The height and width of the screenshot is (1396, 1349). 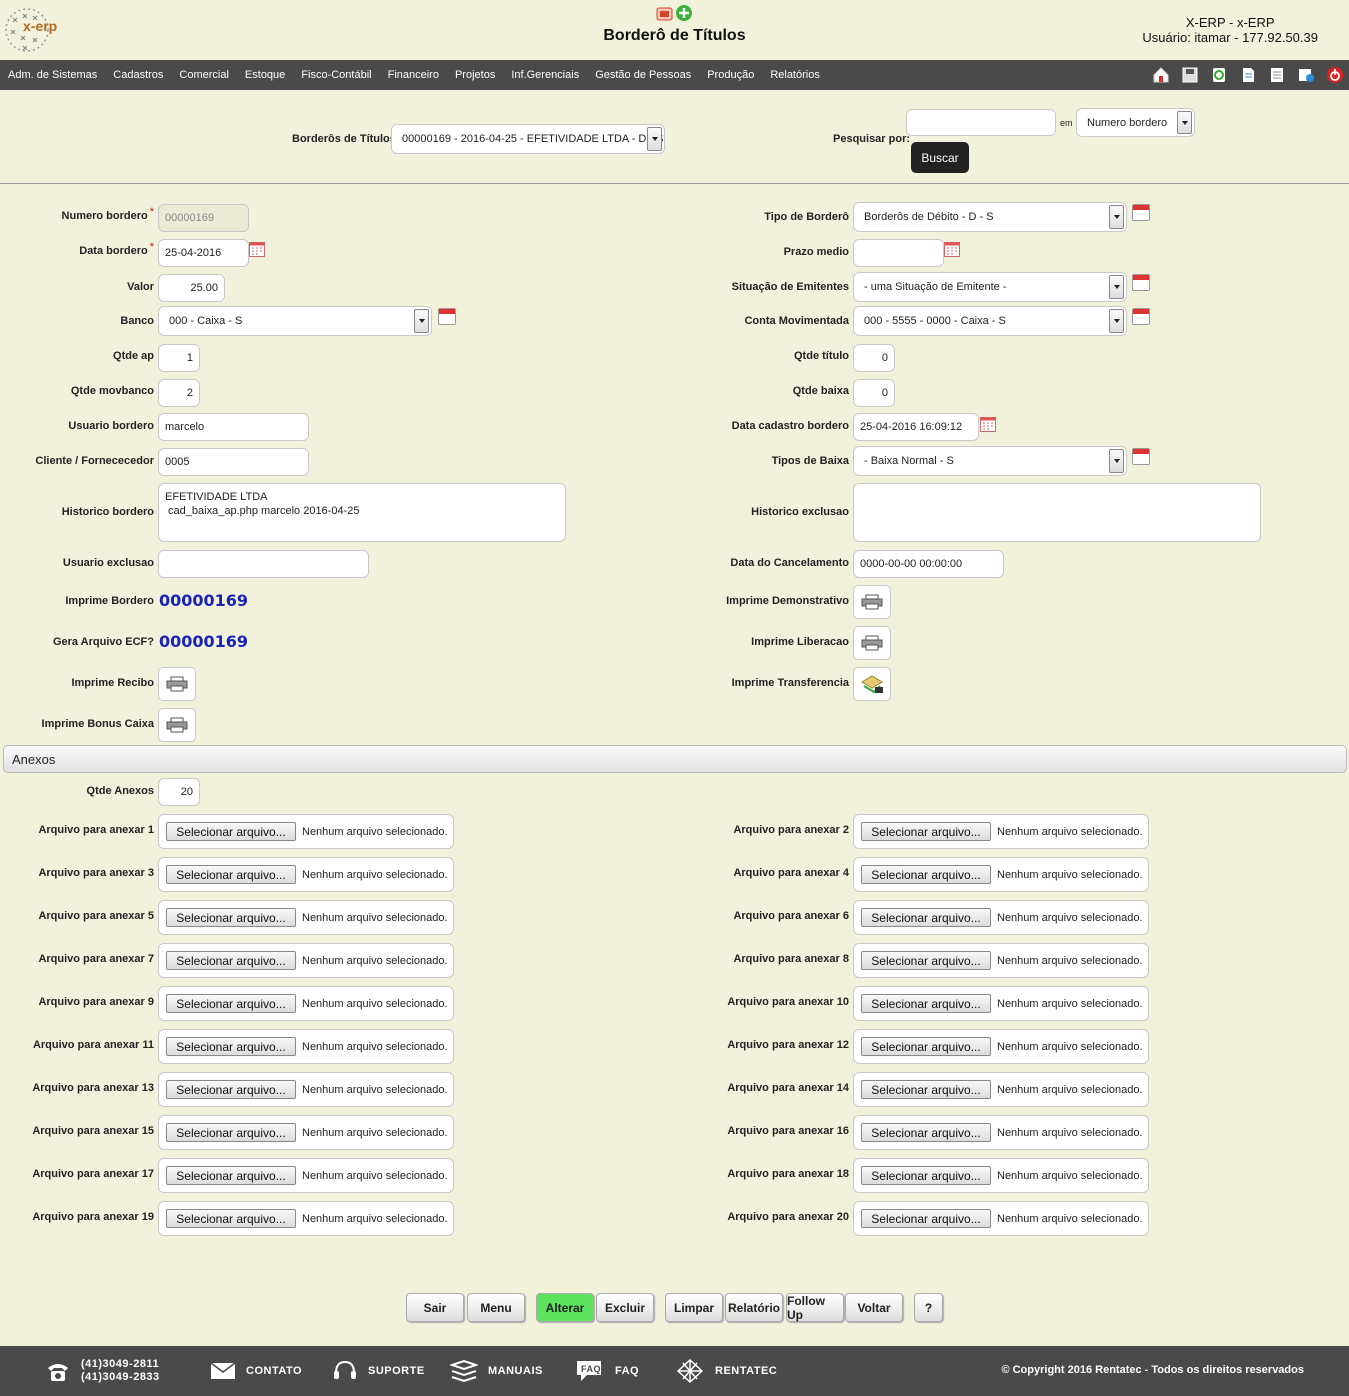 What do you see at coordinates (1248, 75) in the screenshot?
I see `document-icon` at bounding box center [1248, 75].